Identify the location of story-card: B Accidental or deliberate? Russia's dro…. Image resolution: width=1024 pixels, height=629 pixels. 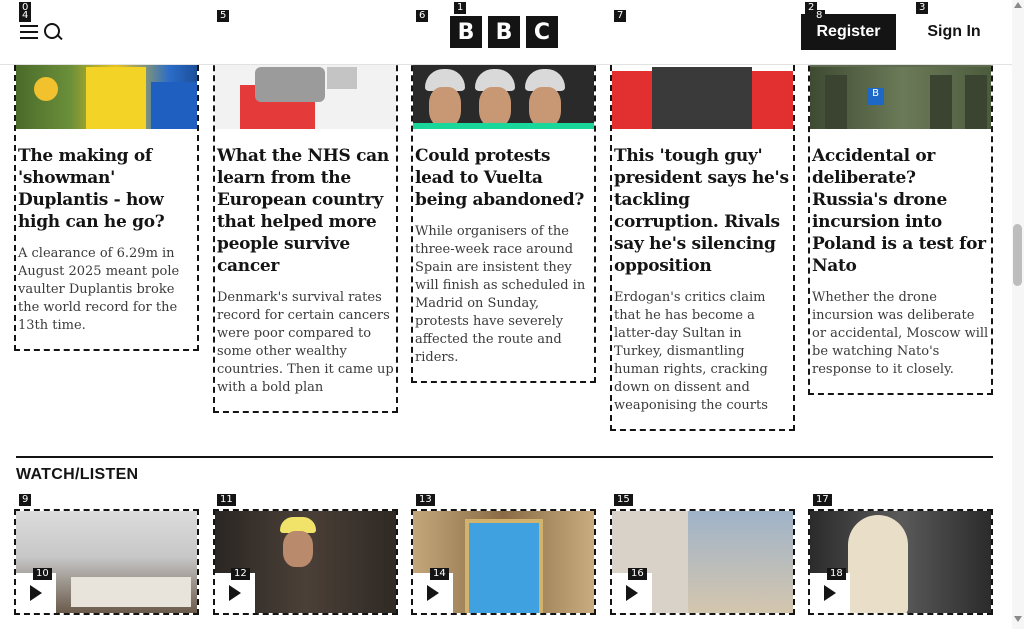
(900, 210).